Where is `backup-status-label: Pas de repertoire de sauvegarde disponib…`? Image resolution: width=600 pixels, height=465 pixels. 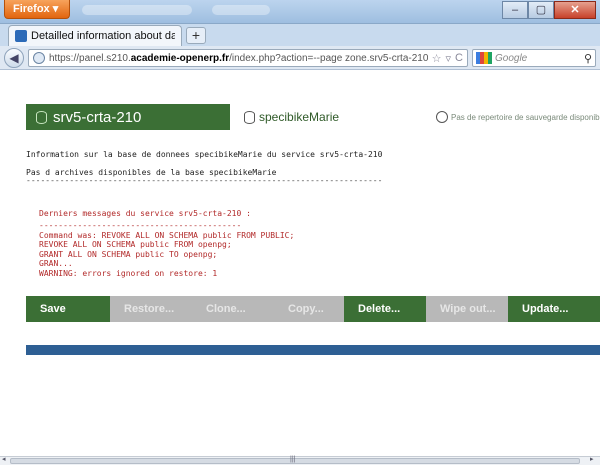 backup-status-label: Pas de repertoire de sauvegarde disponib… is located at coordinates (525, 117).